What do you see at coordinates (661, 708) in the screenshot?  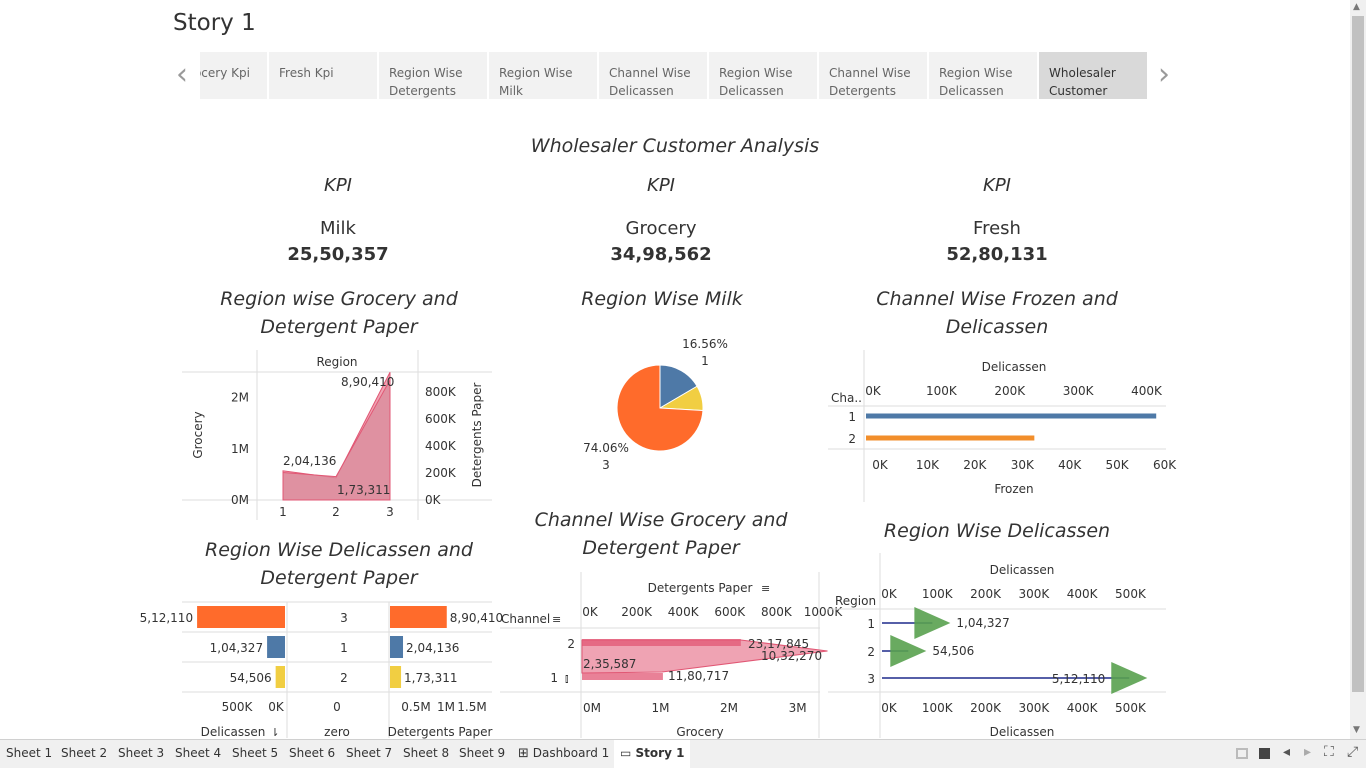 I see `chart5-bottom-tick: 1M` at bounding box center [661, 708].